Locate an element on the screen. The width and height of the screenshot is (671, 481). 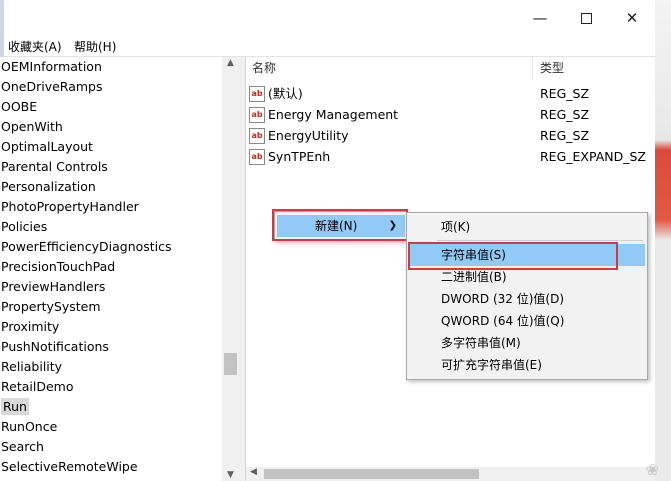
tree-item: Policies is located at coordinates (111, 227).